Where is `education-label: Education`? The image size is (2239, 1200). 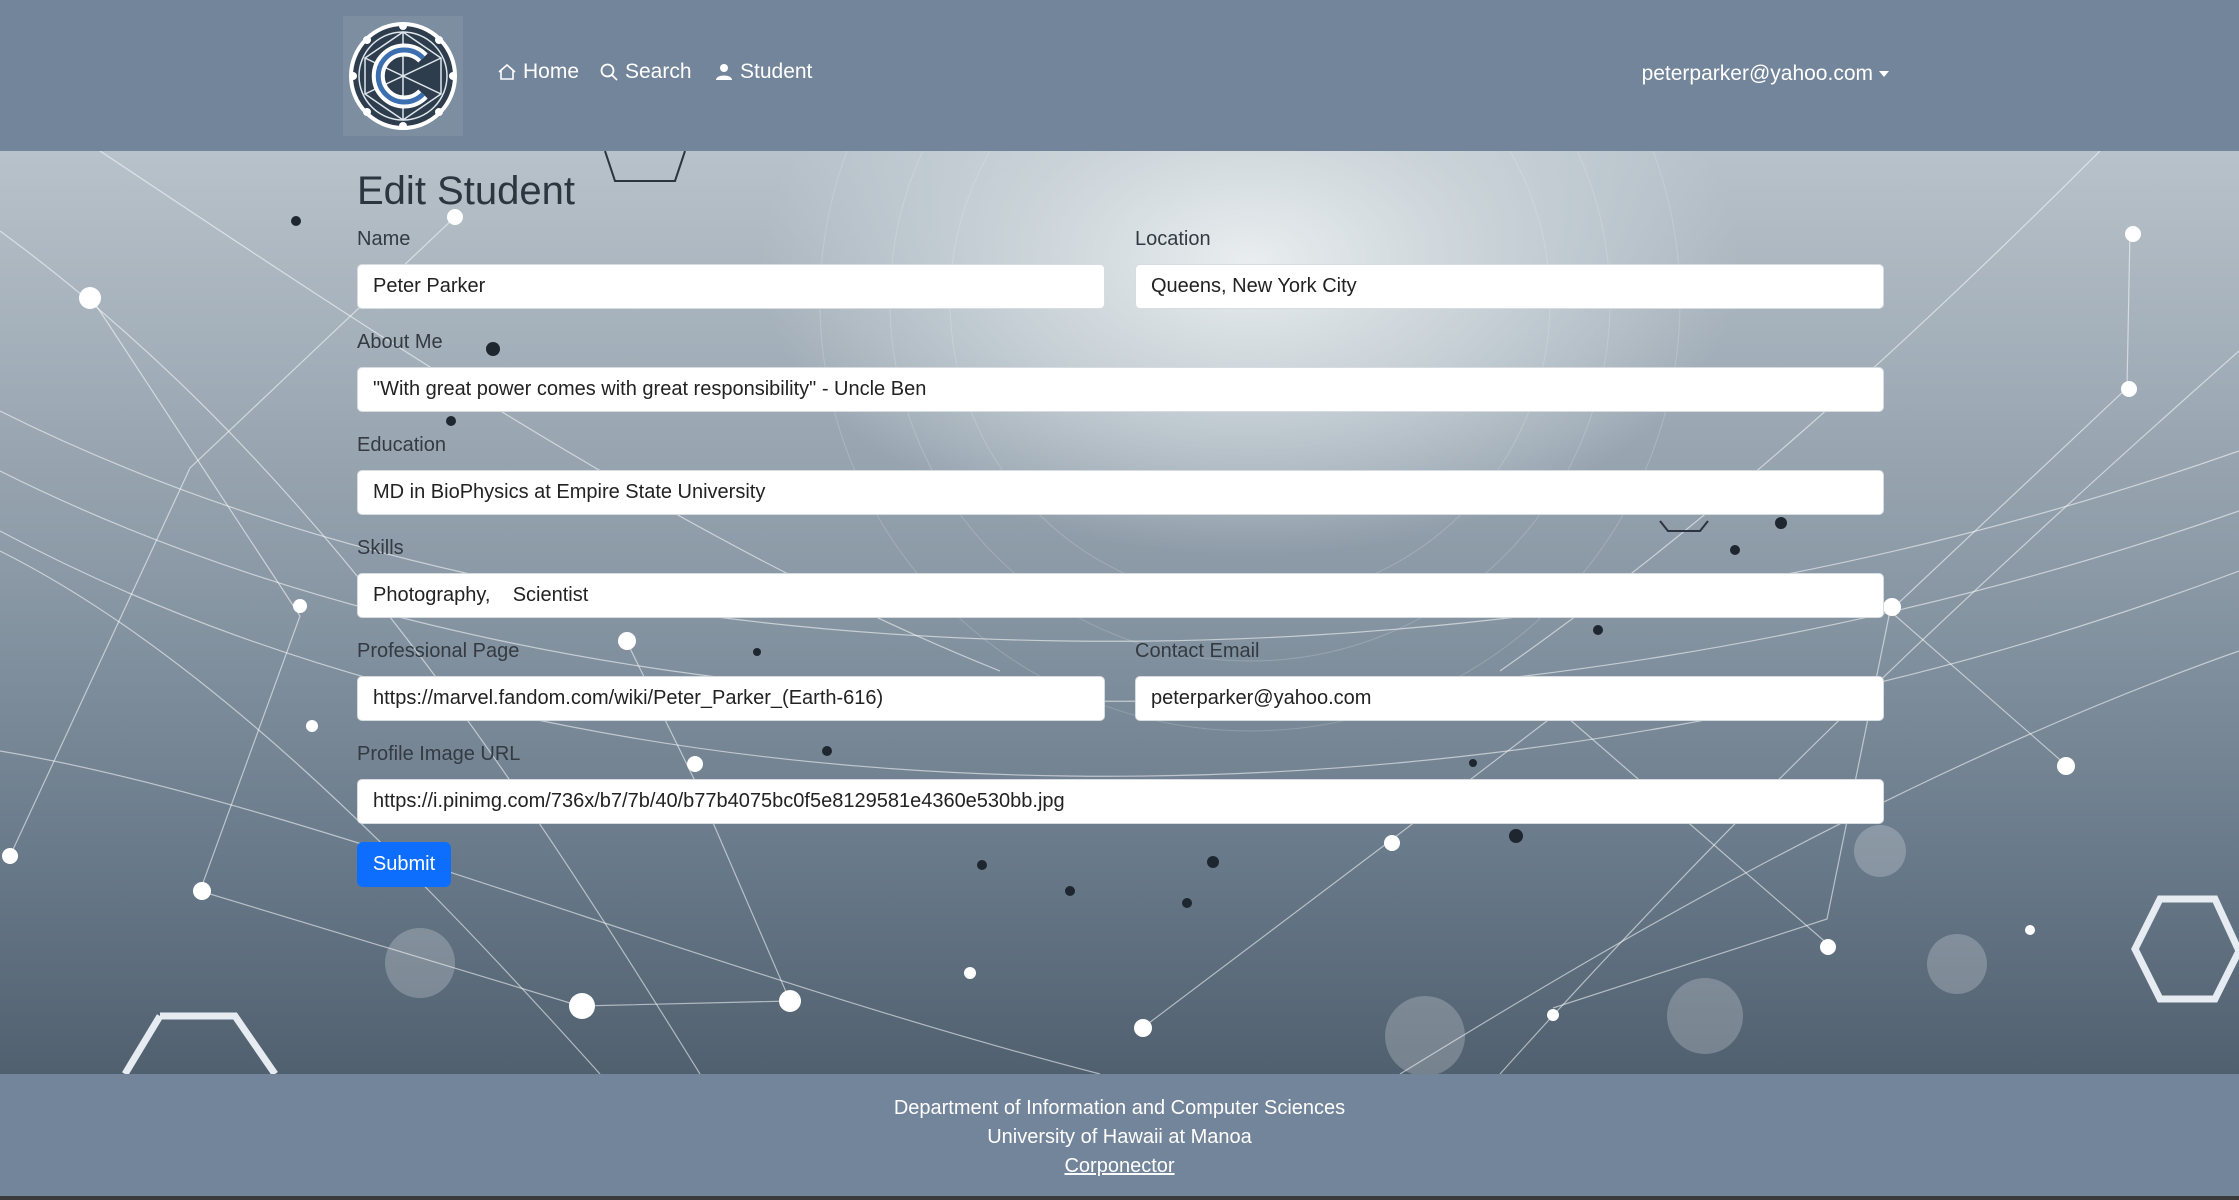 education-label: Education is located at coordinates (401, 445).